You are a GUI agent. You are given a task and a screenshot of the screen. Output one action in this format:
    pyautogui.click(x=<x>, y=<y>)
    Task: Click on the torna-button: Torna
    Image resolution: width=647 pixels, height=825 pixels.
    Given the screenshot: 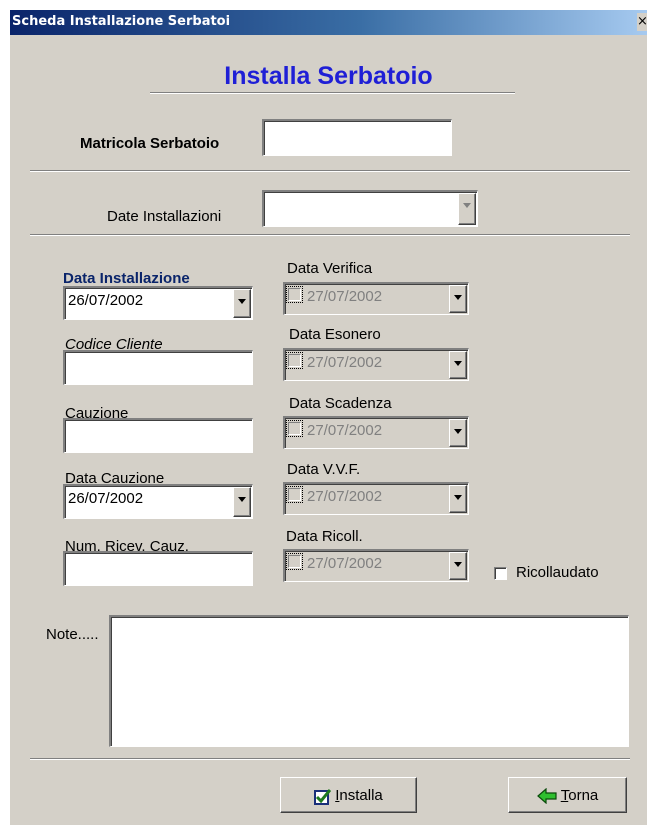 What is the action you would take?
    pyautogui.click(x=567, y=795)
    